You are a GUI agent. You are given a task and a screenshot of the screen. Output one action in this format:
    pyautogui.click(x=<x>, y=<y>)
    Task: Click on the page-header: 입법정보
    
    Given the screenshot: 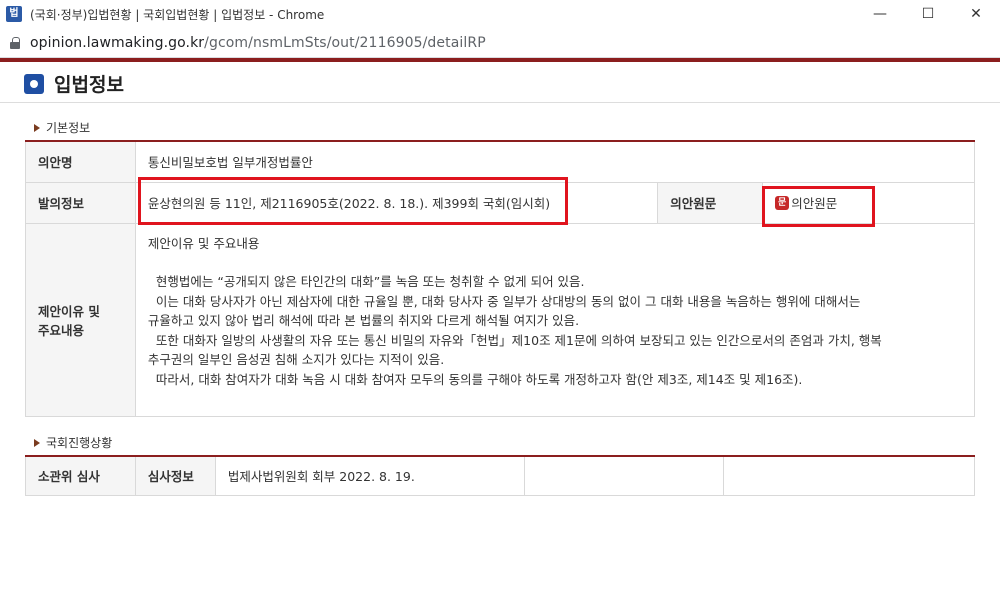 What is the action you would take?
    pyautogui.click(x=74, y=83)
    